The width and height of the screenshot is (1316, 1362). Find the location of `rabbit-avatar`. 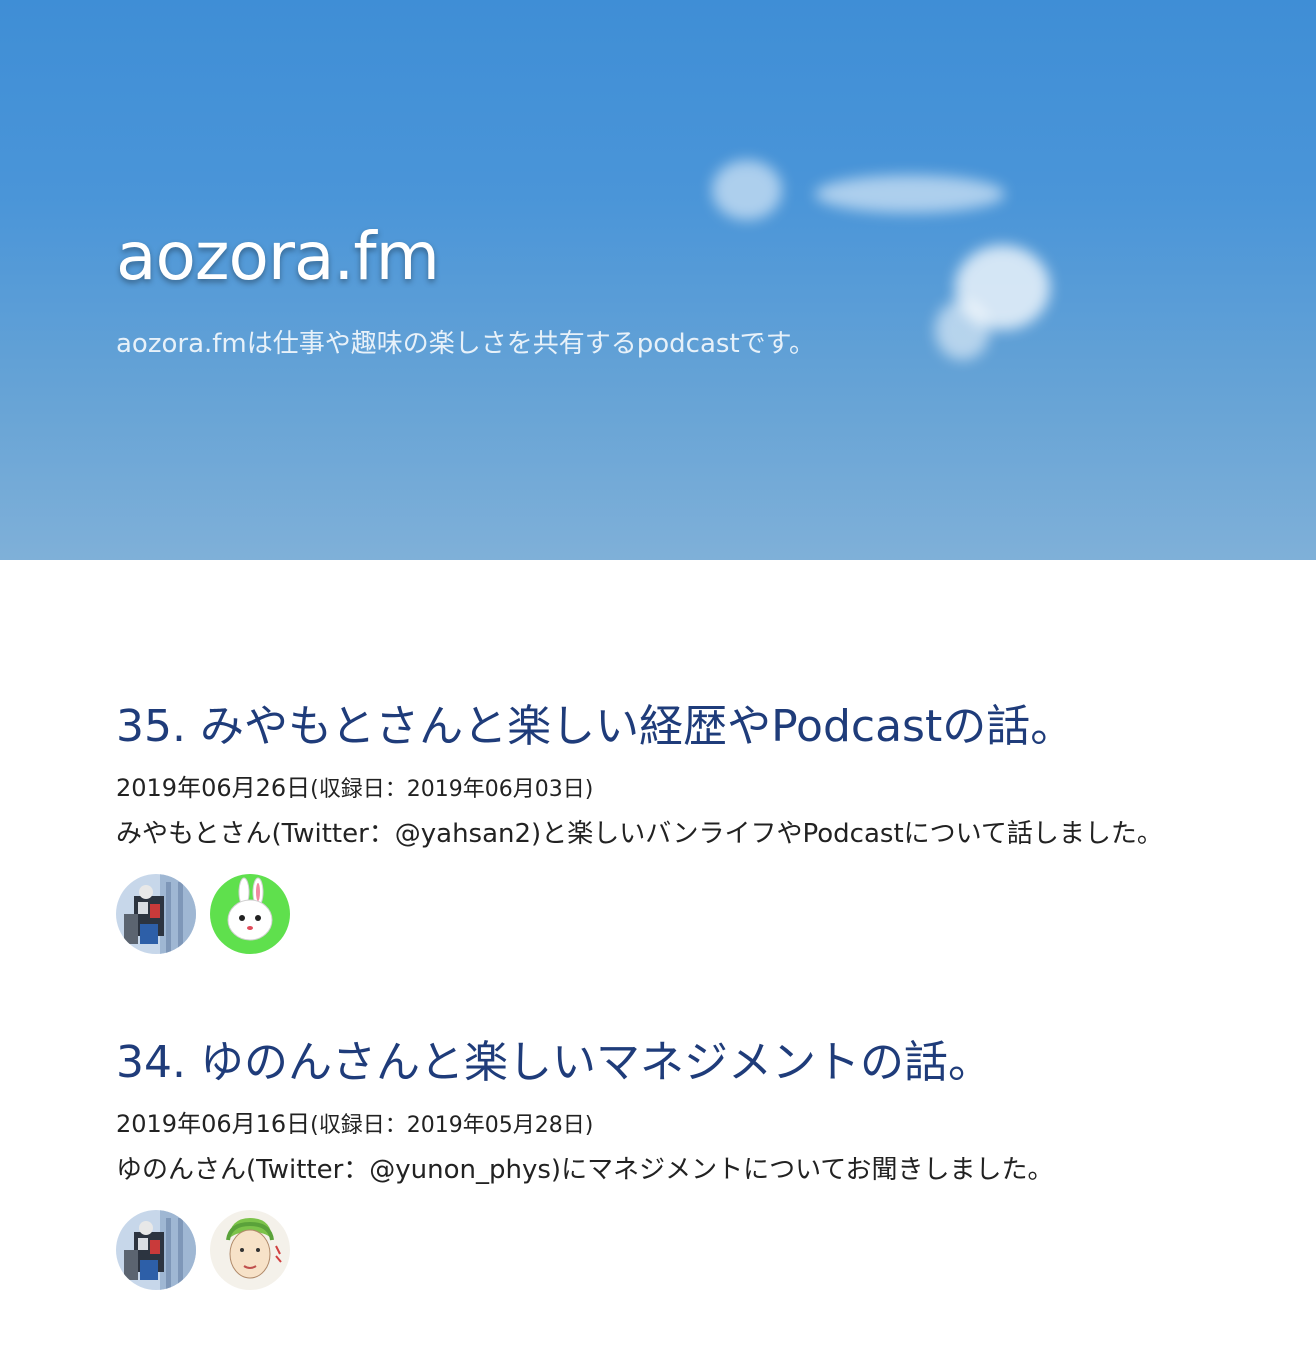

rabbit-avatar is located at coordinates (250, 914).